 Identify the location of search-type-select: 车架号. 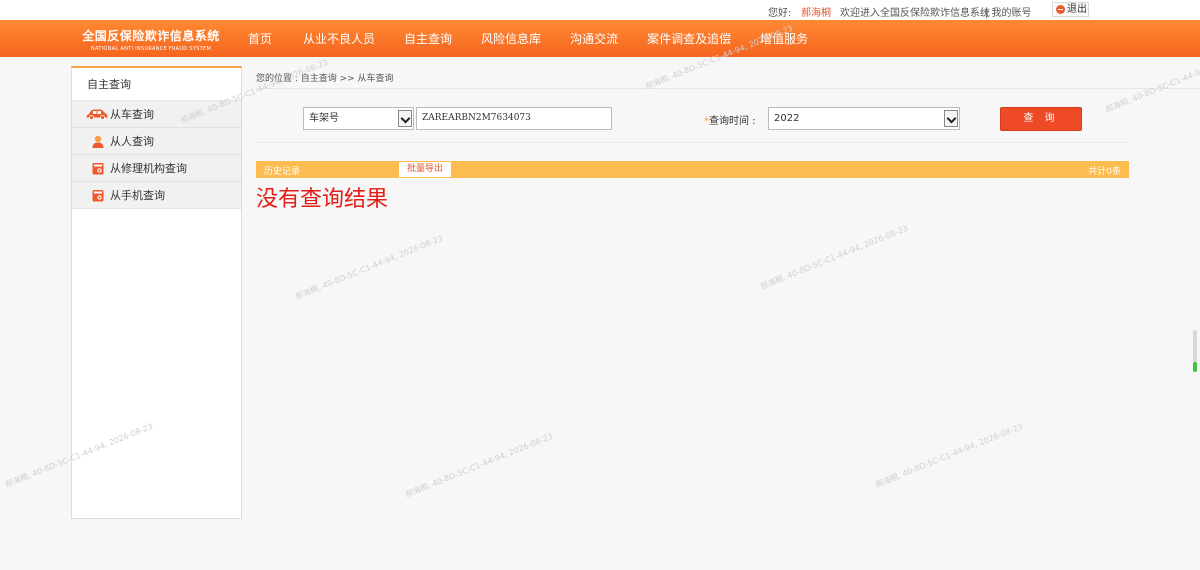
(358, 118).